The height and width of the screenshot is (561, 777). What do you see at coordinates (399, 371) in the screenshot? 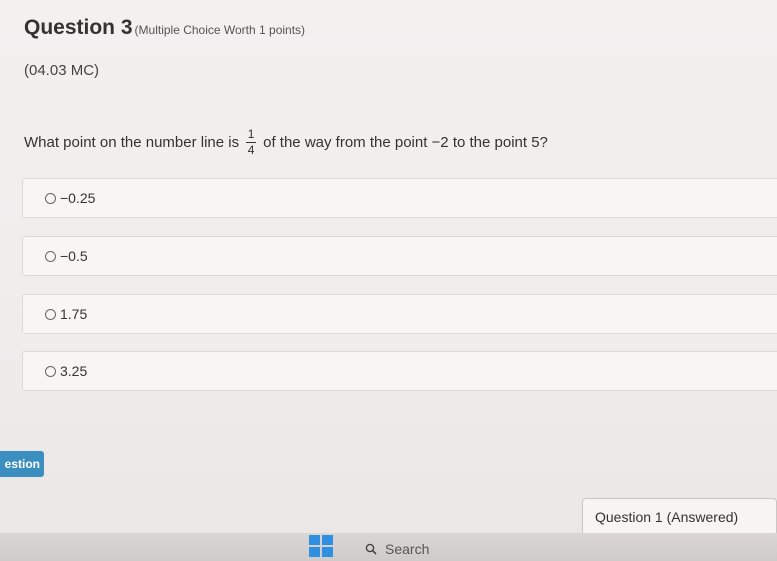
I see `choice-option-4: 3.25` at bounding box center [399, 371].